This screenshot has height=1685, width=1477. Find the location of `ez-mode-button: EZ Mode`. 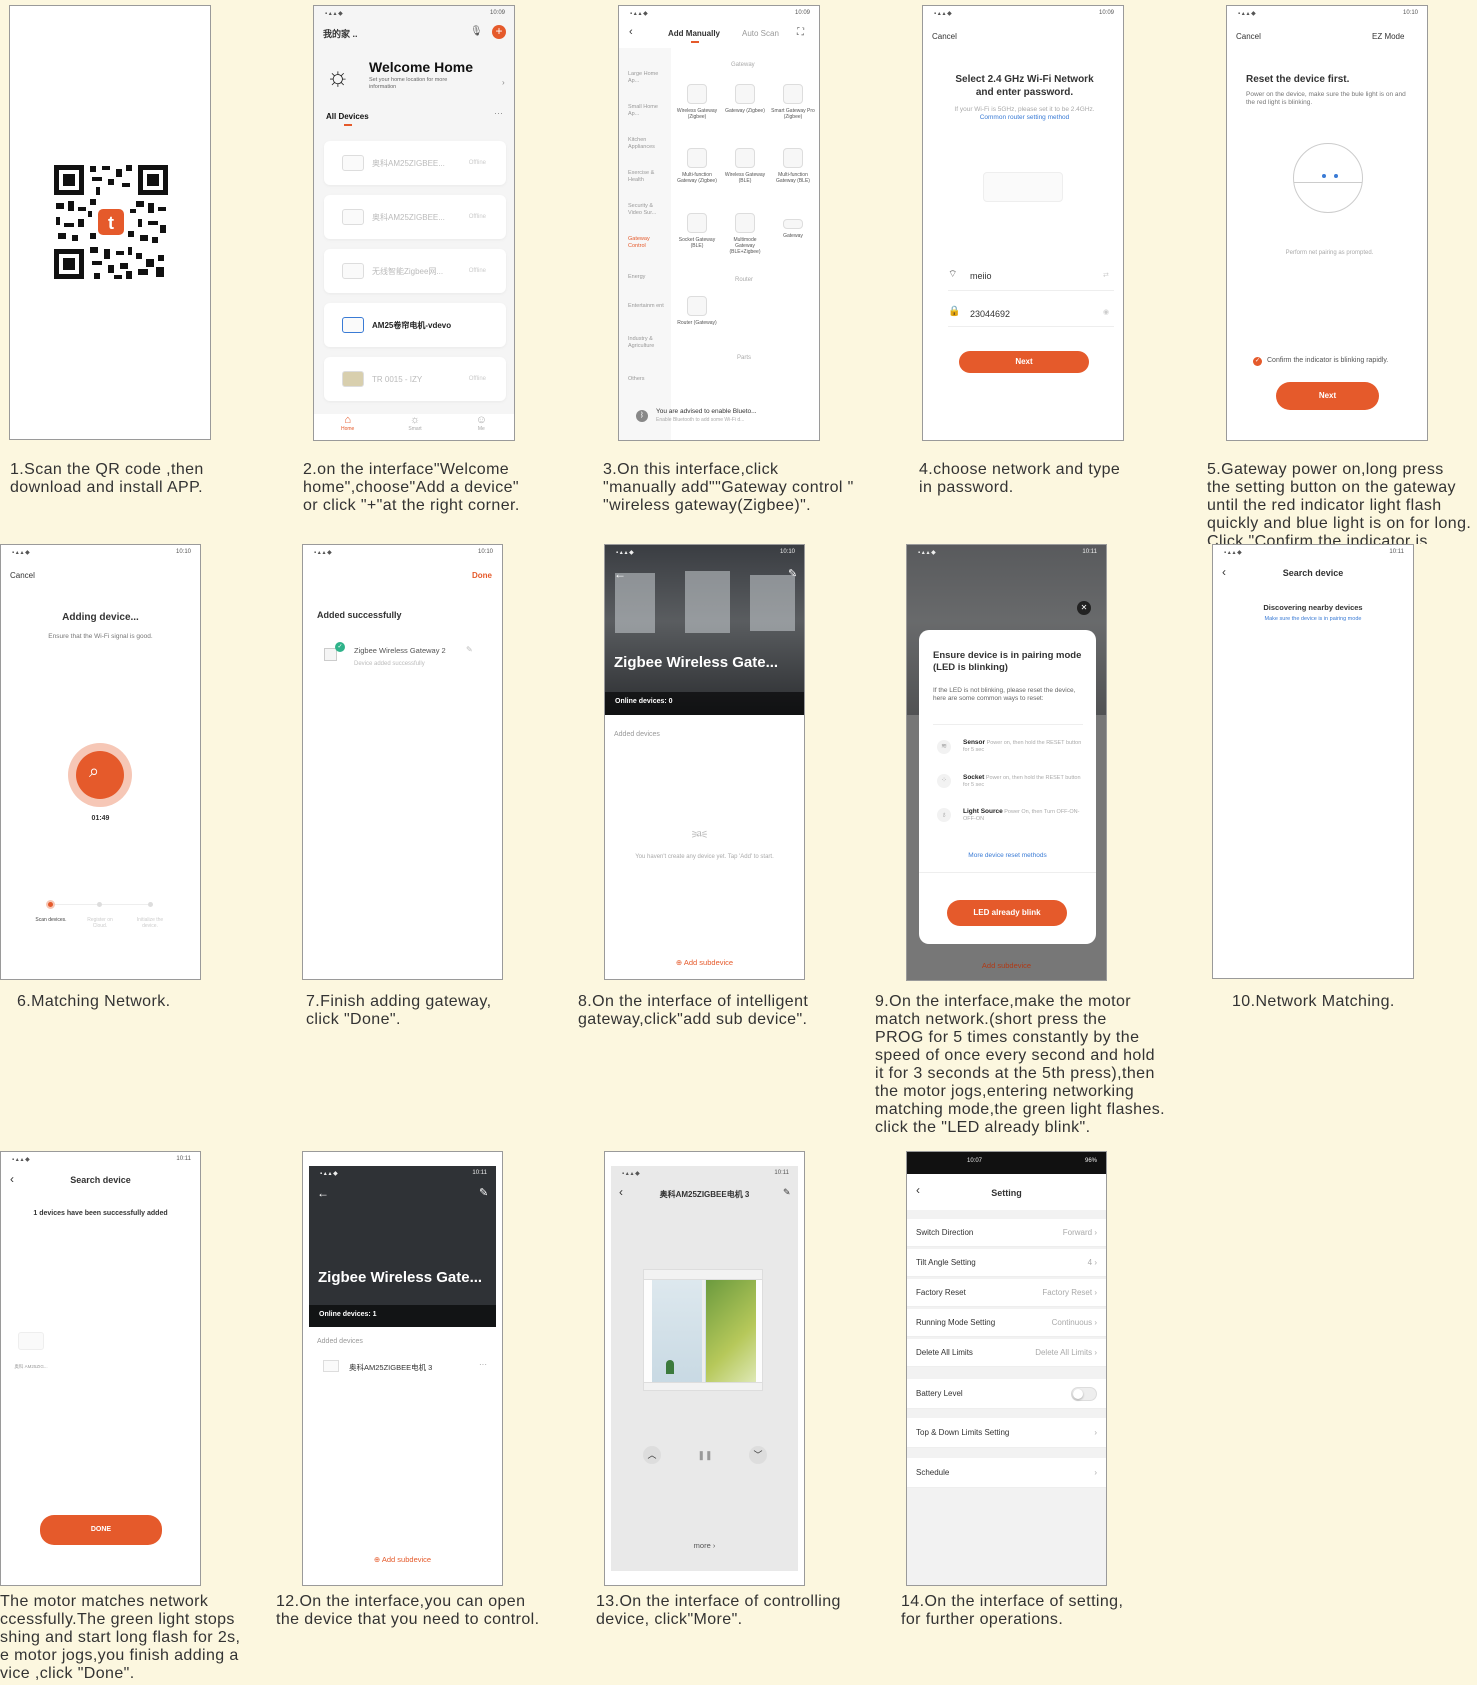

ez-mode-button: EZ Mode is located at coordinates (1388, 36).